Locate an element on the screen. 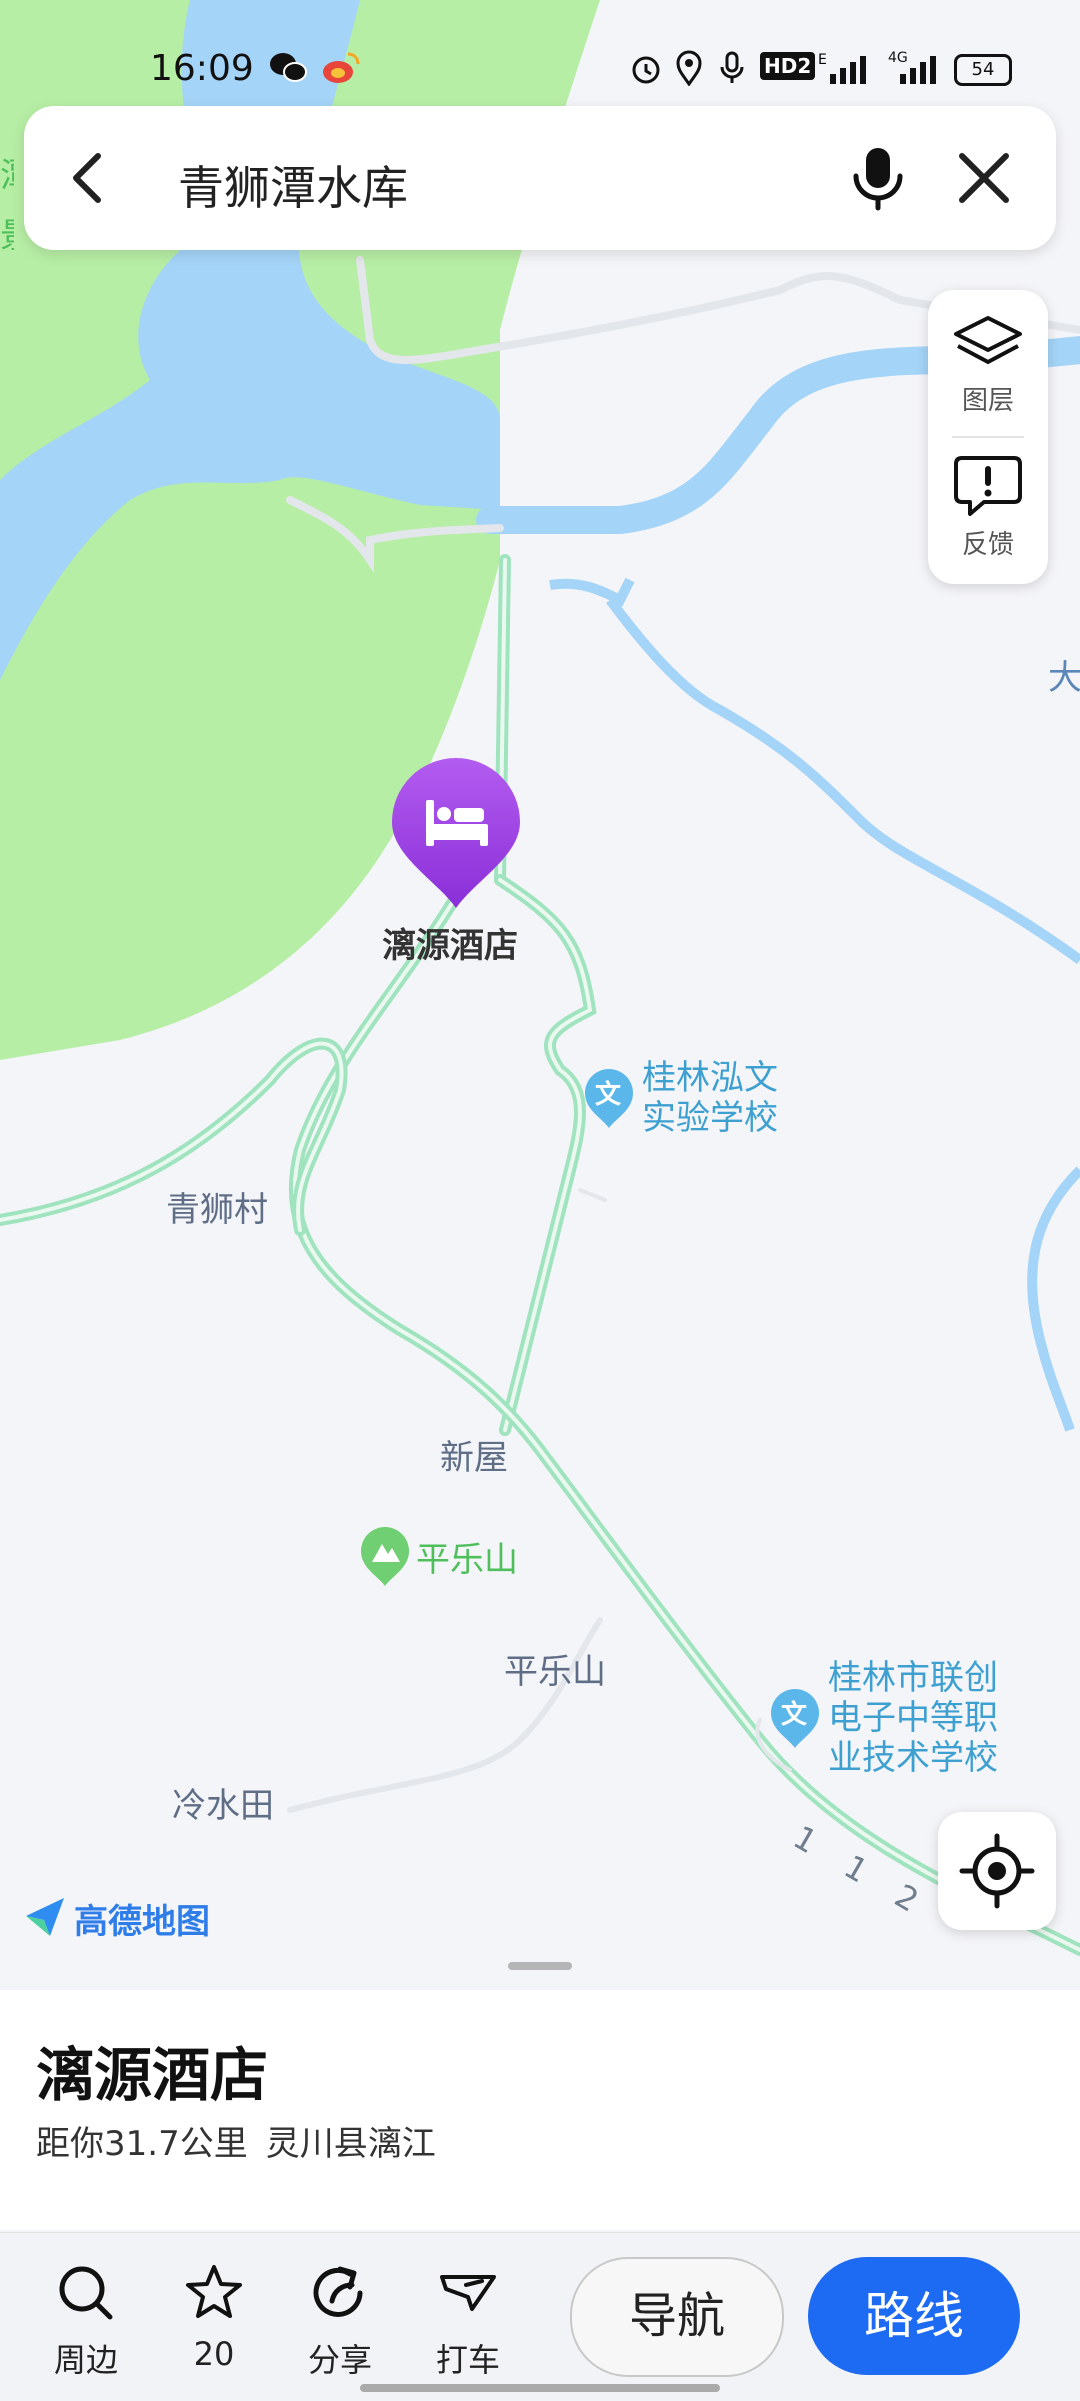 Image resolution: width=1080 pixels, height=2401 pixels. school-poi-1: 文 is located at coordinates (609, 1098).